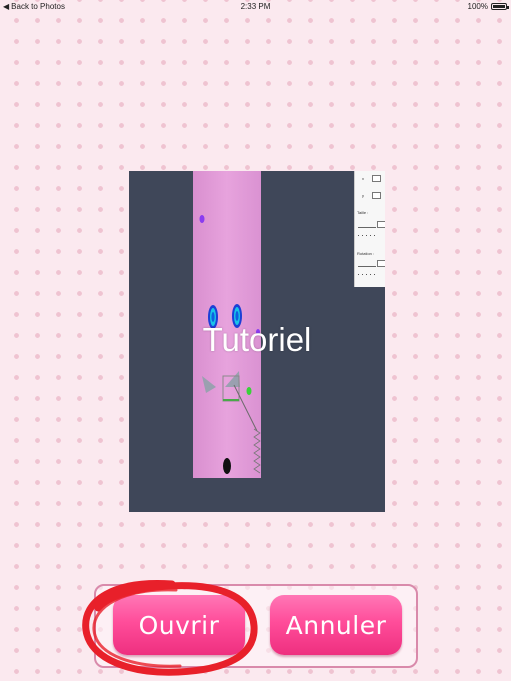 This screenshot has height=681, width=511. I want to click on rotation-label: Rotation :, so click(366, 253).